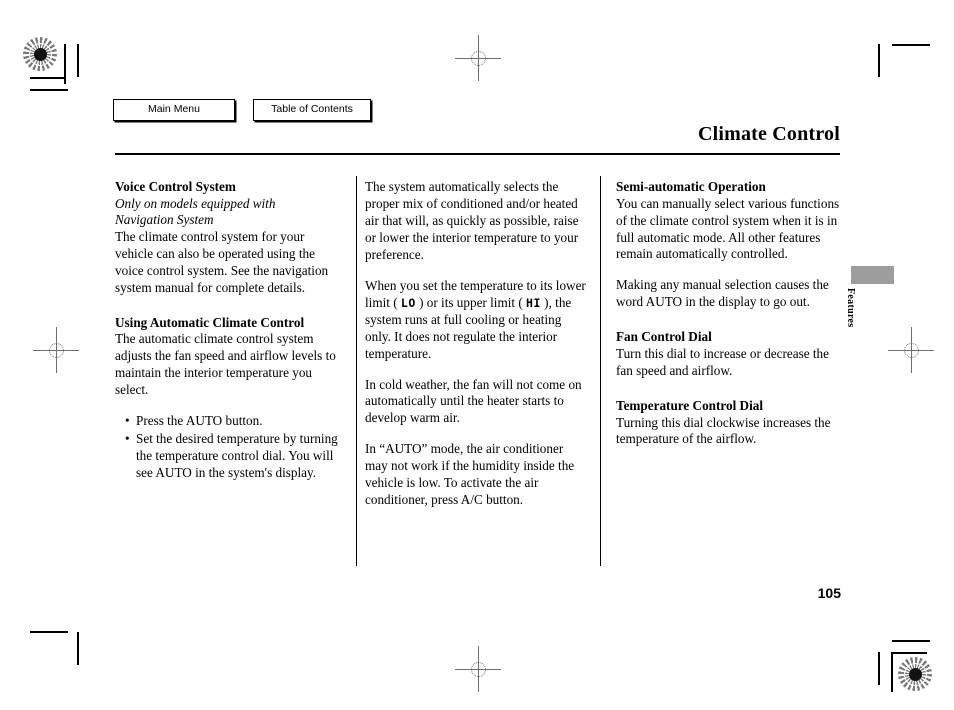 Image resolution: width=954 pixels, height=710 pixels. Describe the element at coordinates (915, 674) in the screenshot. I see `registration-target-bottom-right` at that location.